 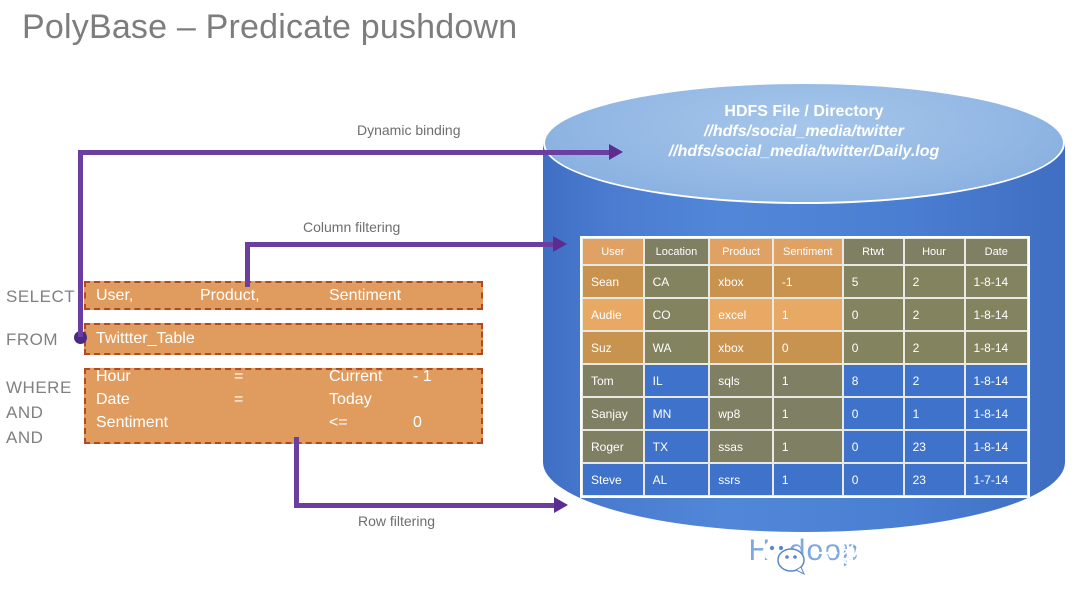 What do you see at coordinates (296, 472) in the screenshot?
I see `row-filtering-line-vertical` at bounding box center [296, 472].